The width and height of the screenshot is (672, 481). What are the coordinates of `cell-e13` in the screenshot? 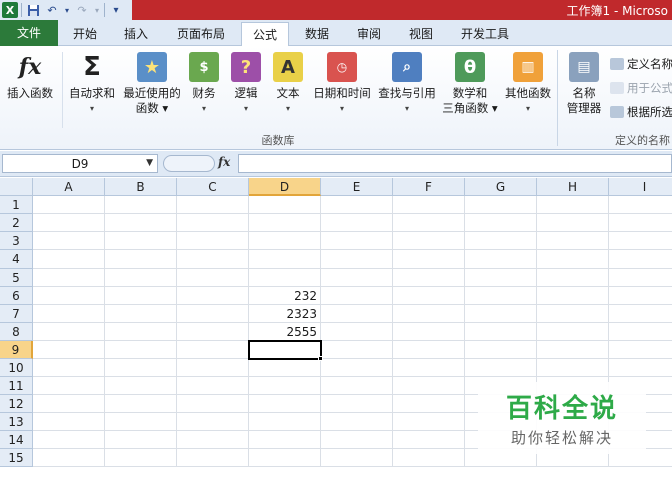 It's located at (357, 422).